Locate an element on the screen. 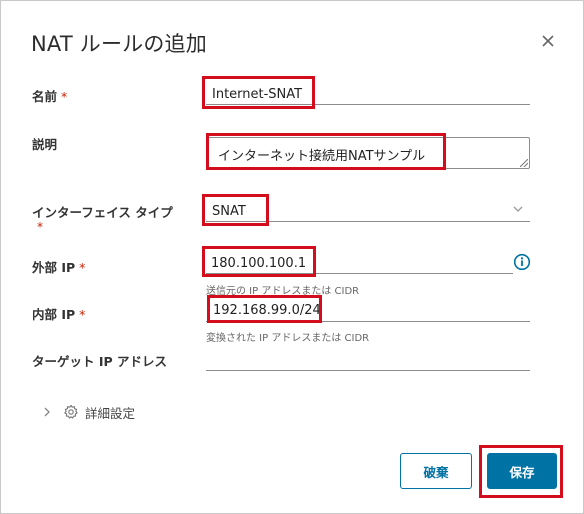 The image size is (584, 514). info-icon is located at coordinates (522, 262).